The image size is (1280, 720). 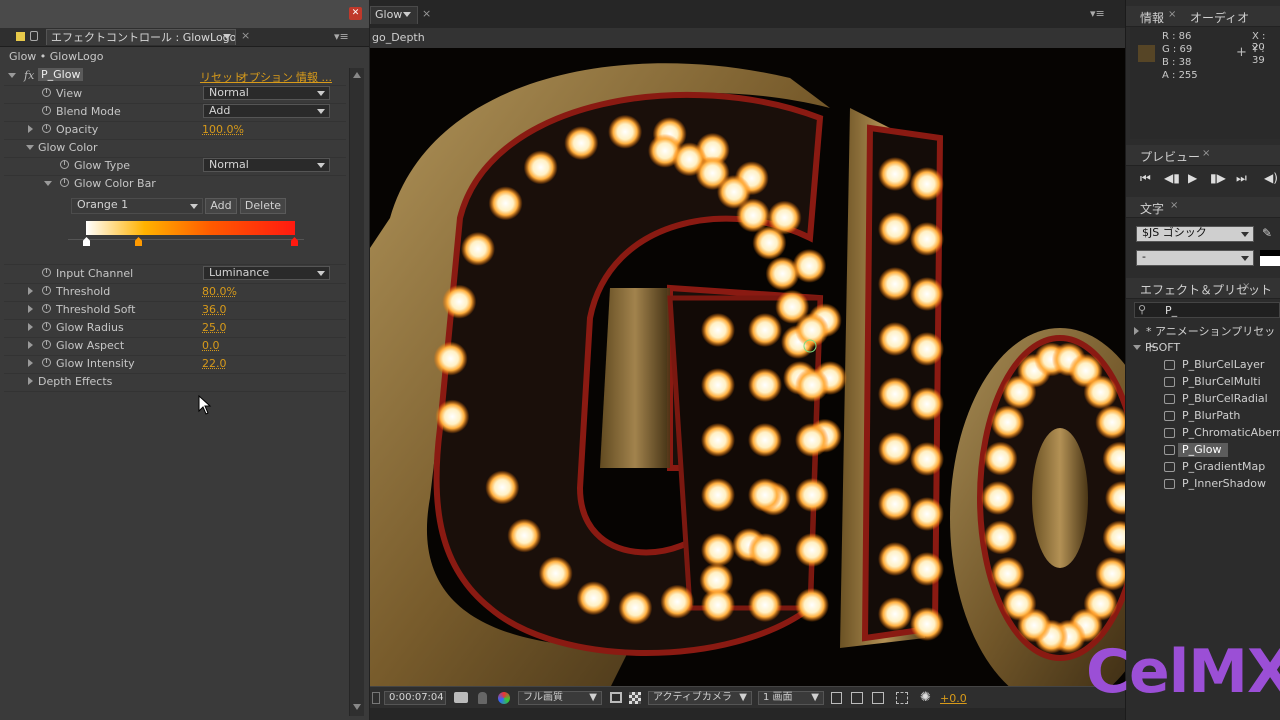 I want to click on scroll-down-icon, so click(x=357, y=707).